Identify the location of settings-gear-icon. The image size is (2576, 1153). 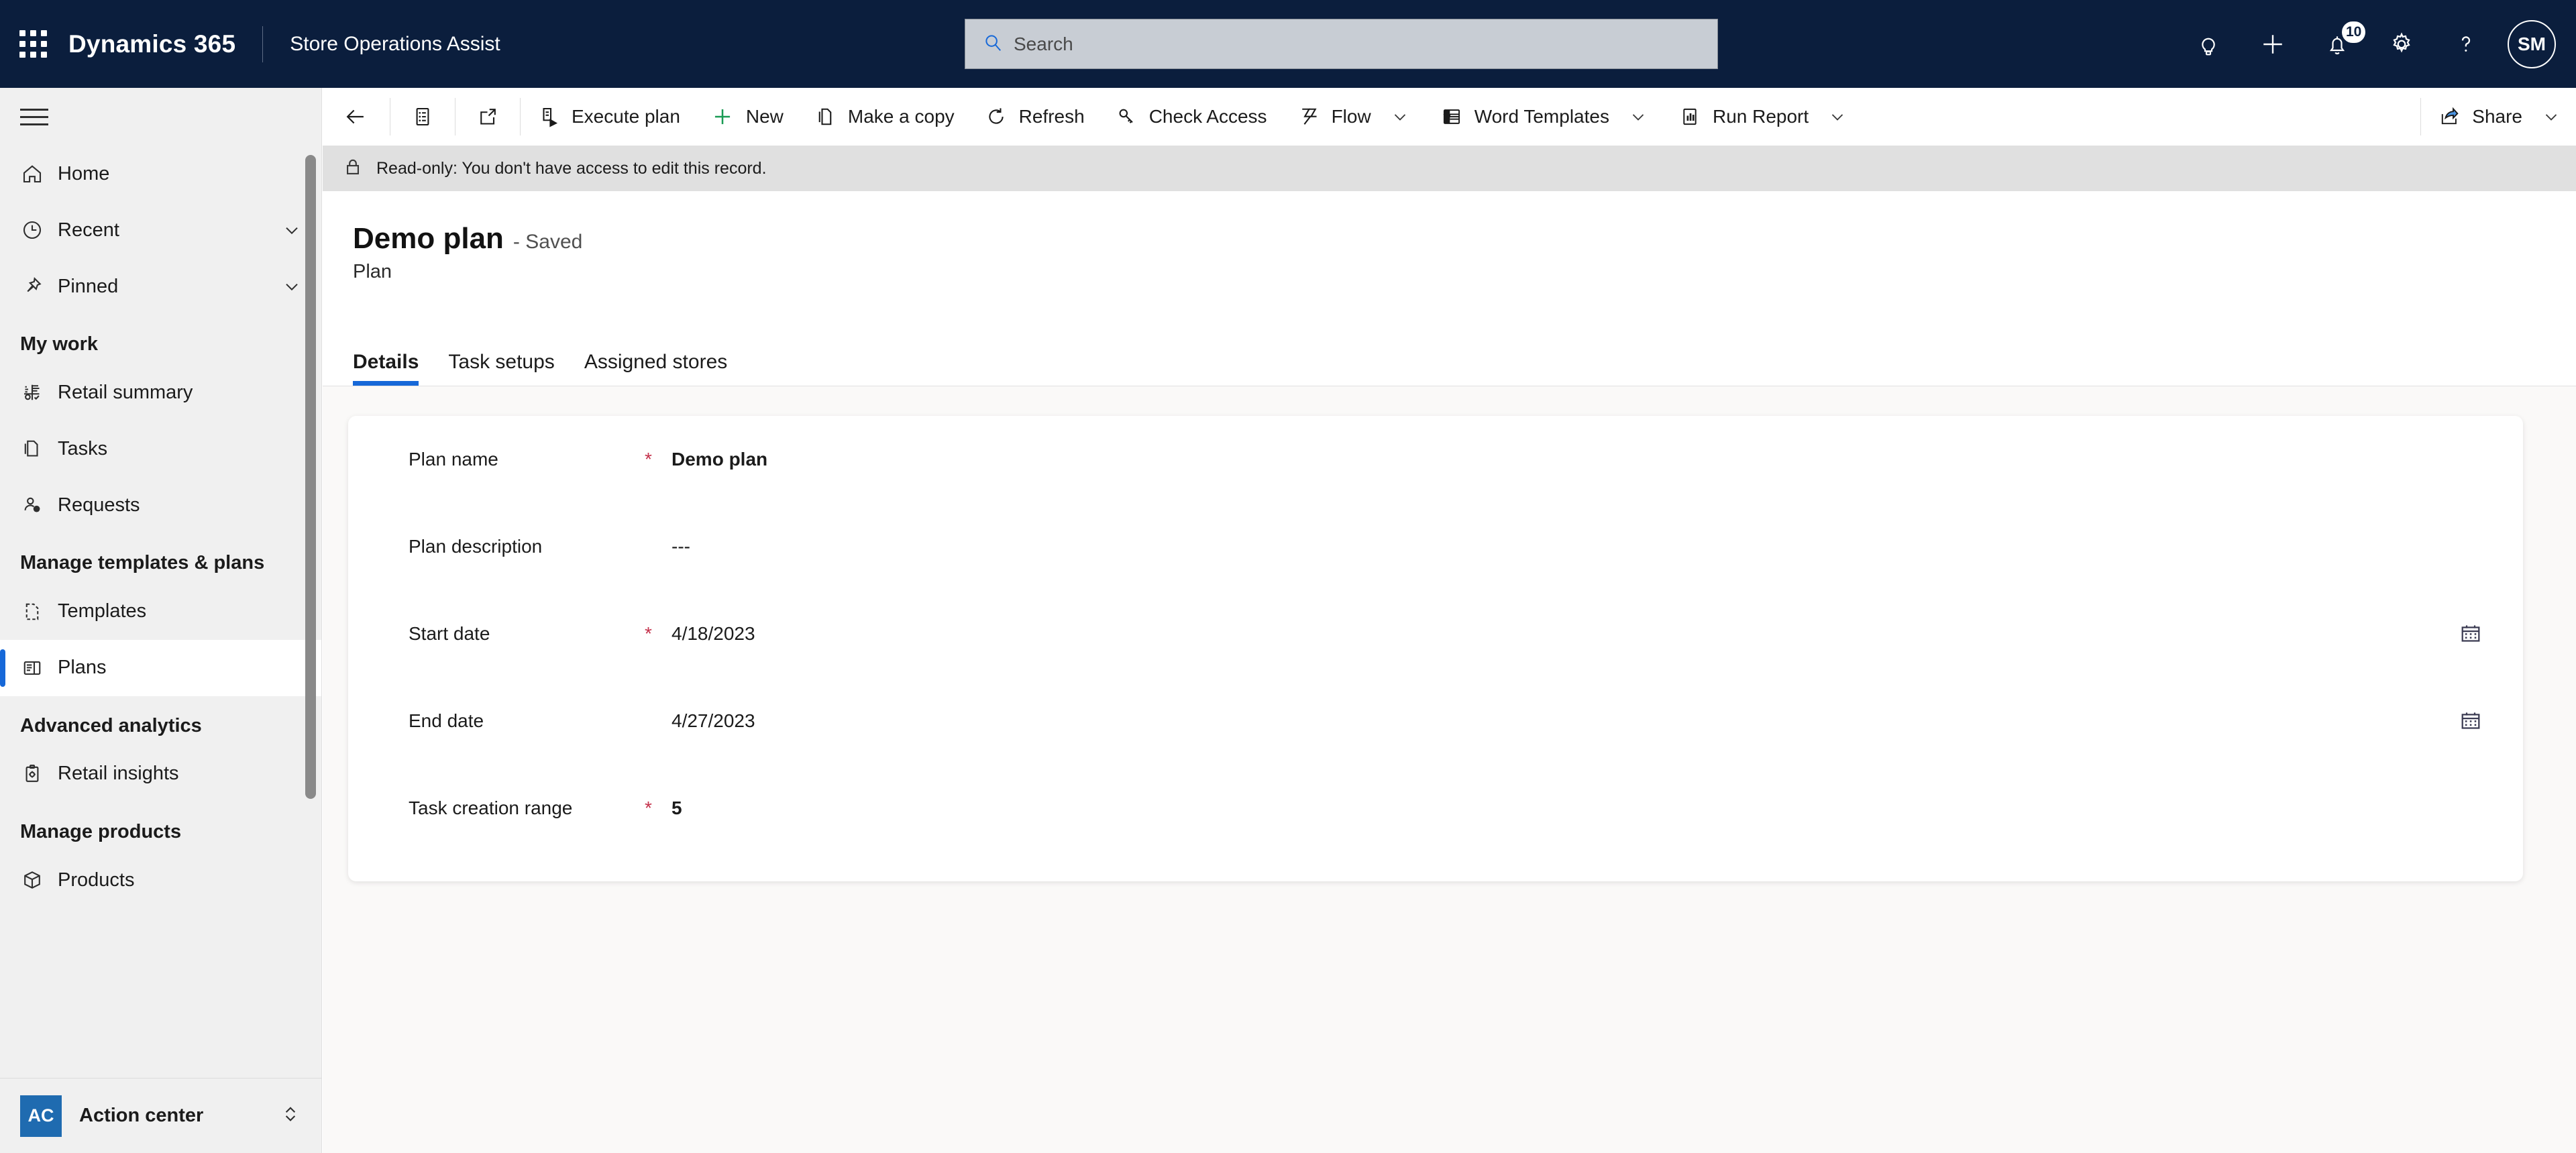
(2401, 44).